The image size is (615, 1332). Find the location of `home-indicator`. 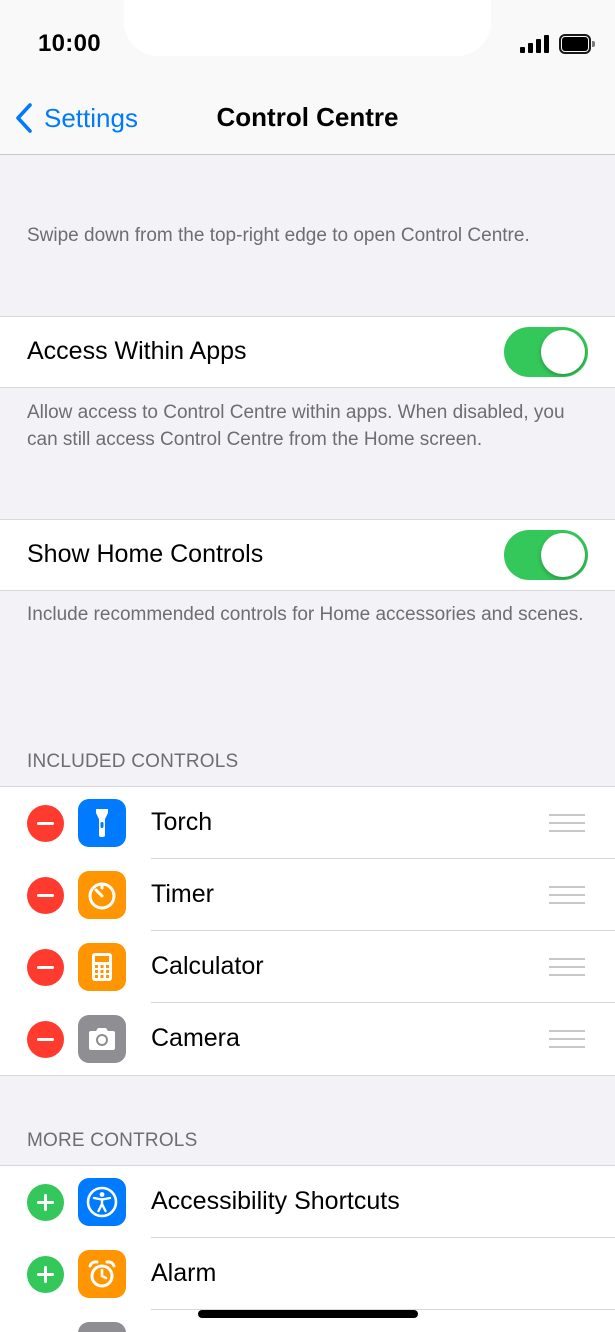

home-indicator is located at coordinates (308, 1314).